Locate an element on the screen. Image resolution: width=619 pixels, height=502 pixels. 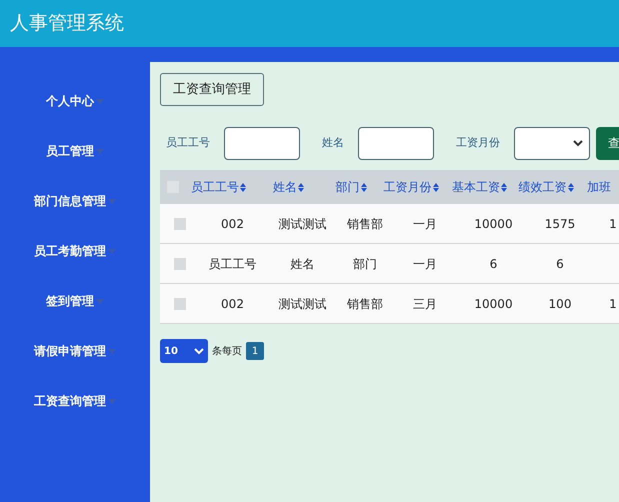
column-header: 工资月份 is located at coordinates (411, 187).